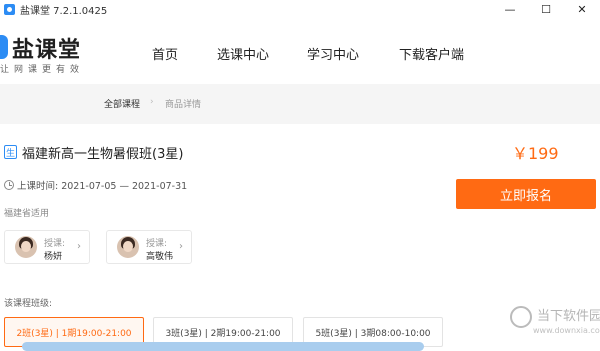 Image resolution: width=600 pixels, height=351 pixels. Describe the element at coordinates (10, 152) in the screenshot. I see `subject-badge: 生` at that location.